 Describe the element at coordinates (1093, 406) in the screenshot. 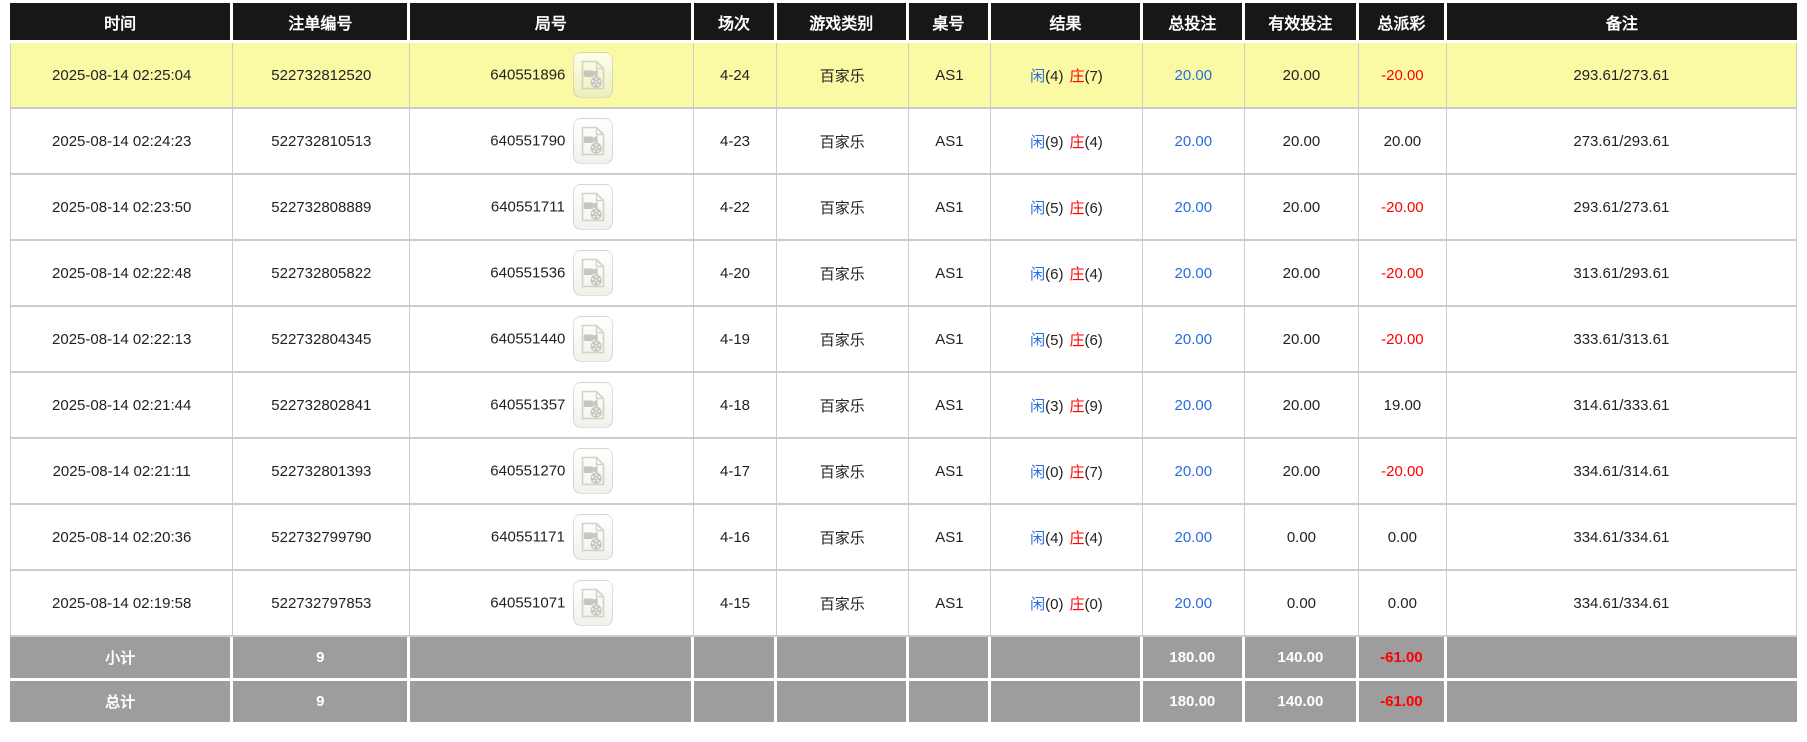

I see `banker-score: (9)` at that location.